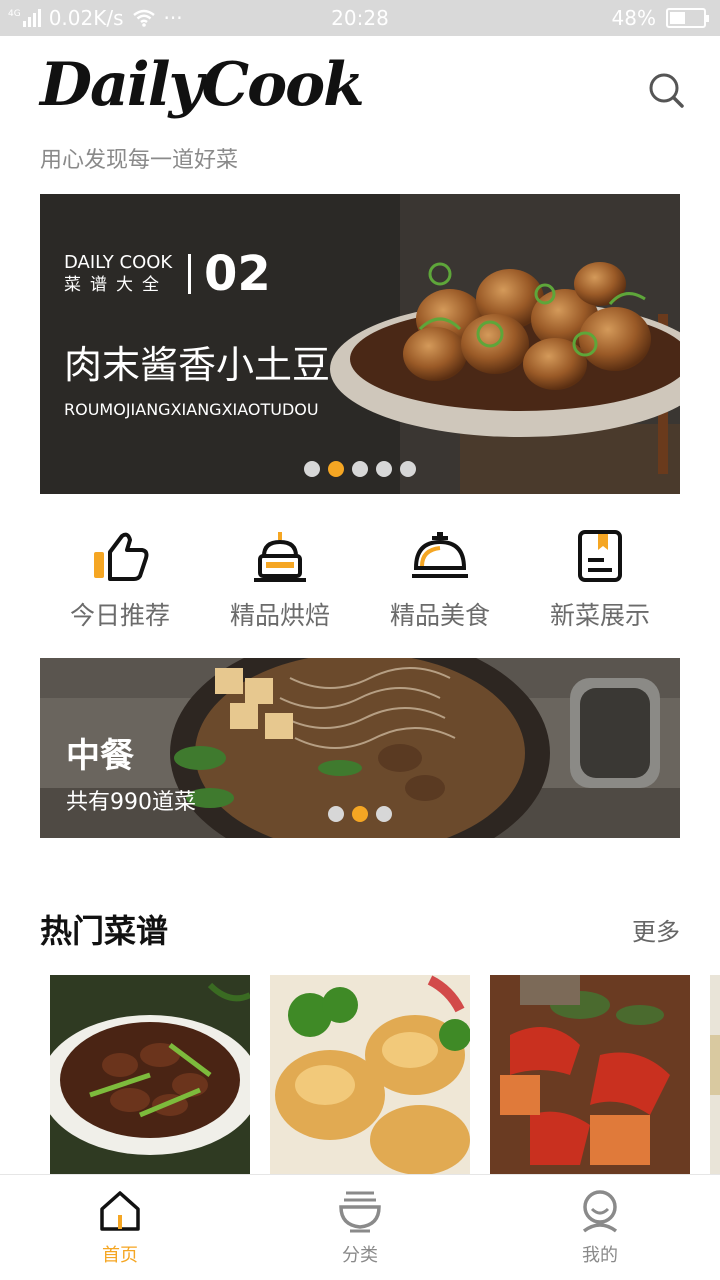  I want to click on tab-profile: 我的, so click(600, 1227).